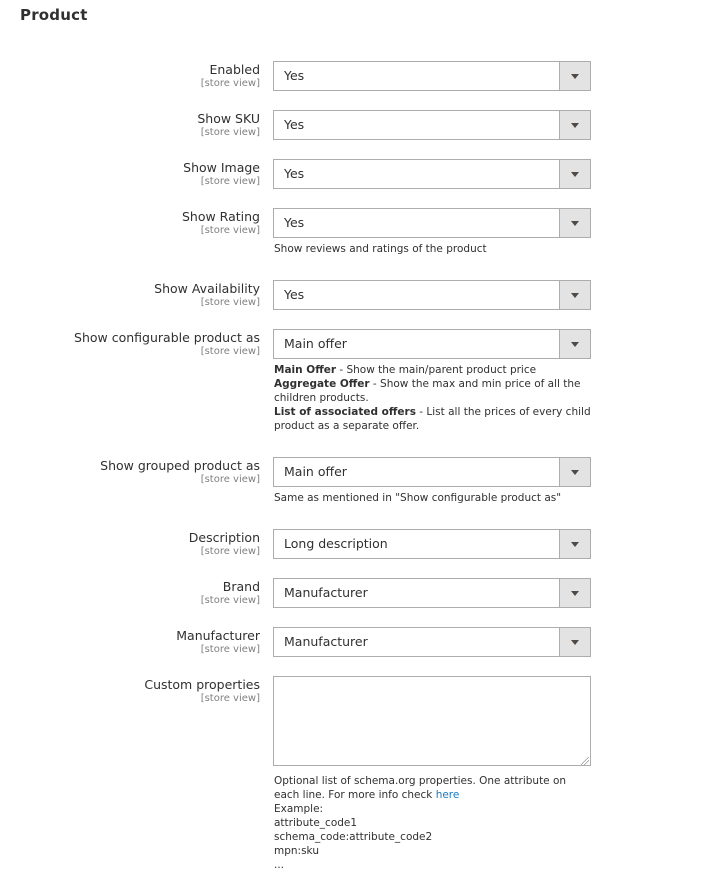 Image resolution: width=703 pixels, height=880 pixels. I want to click on show-rating-select: Yes, so click(432, 223).